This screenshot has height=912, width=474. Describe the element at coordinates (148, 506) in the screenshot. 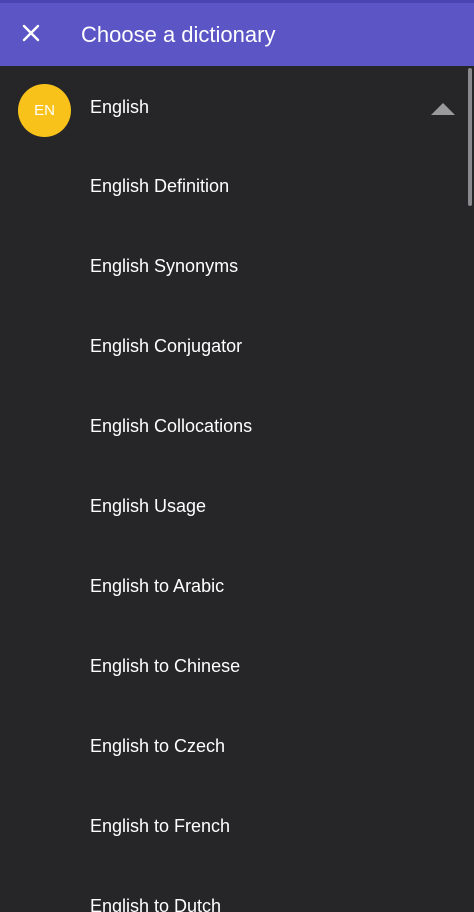

I see `dictionary-item-label: English Usage` at that location.